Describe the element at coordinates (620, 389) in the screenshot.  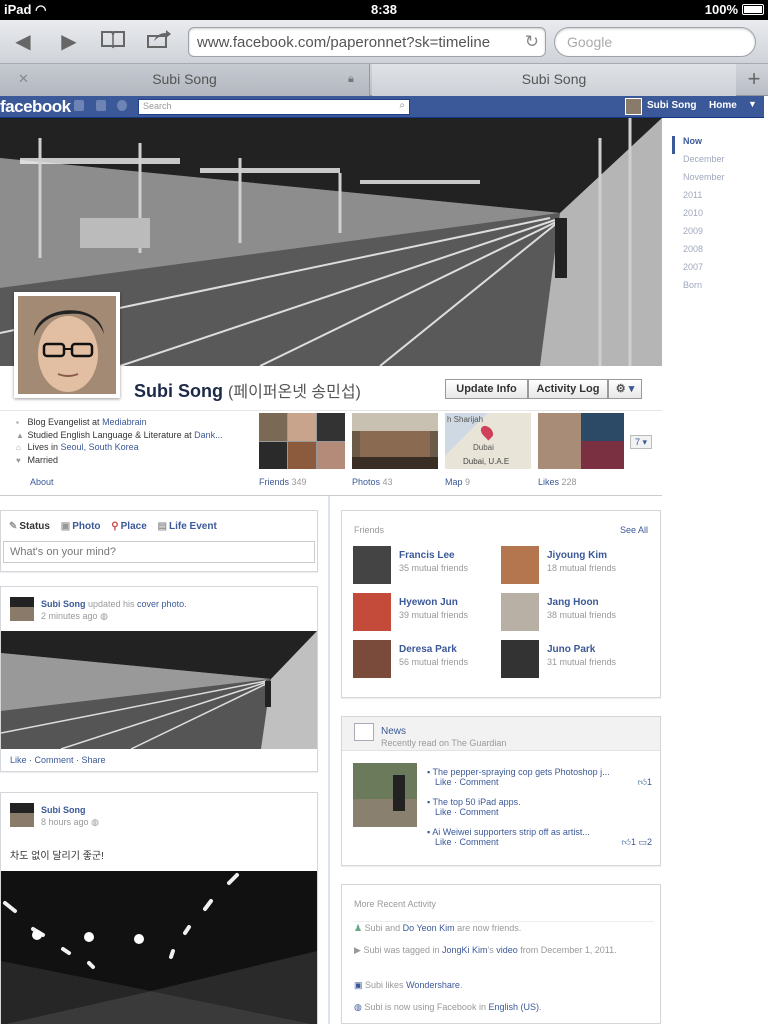
I see `gear-icon: ⚙` at that location.